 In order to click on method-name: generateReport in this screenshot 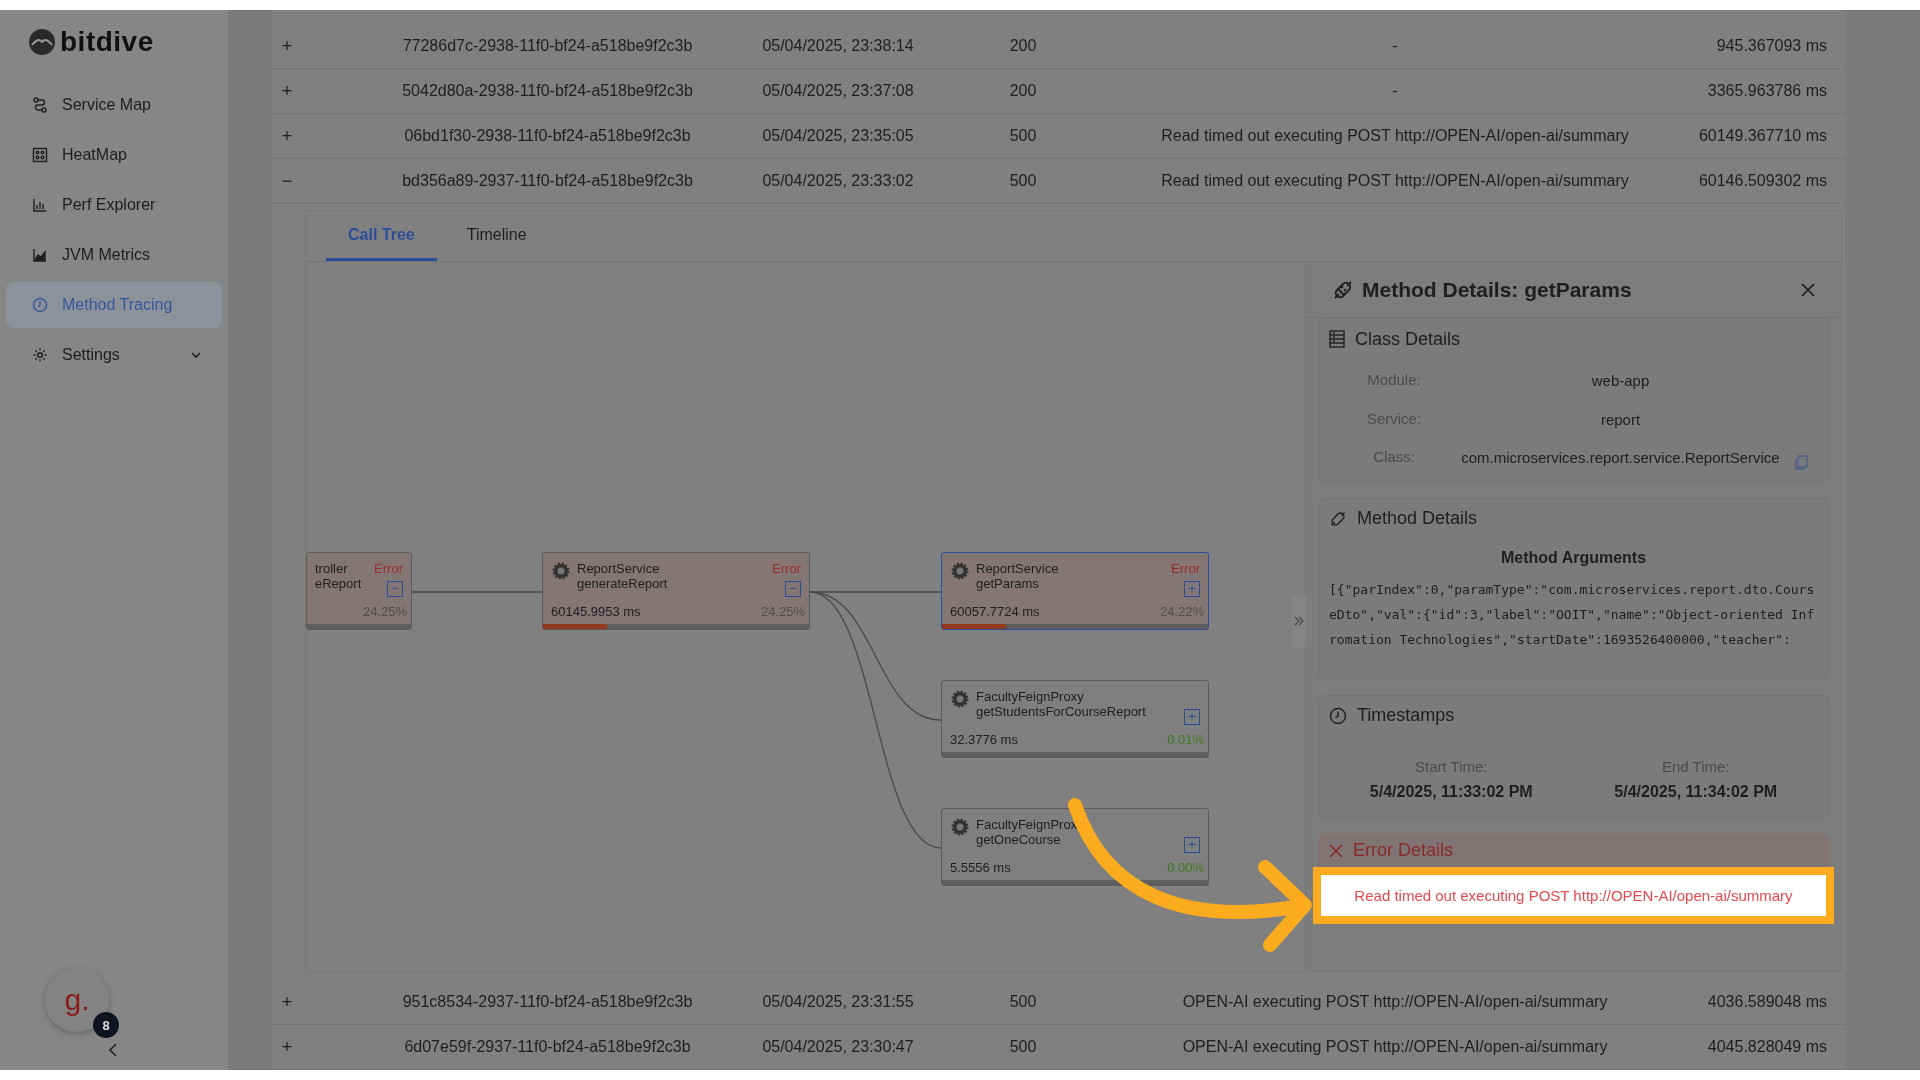, I will do `click(622, 583)`.